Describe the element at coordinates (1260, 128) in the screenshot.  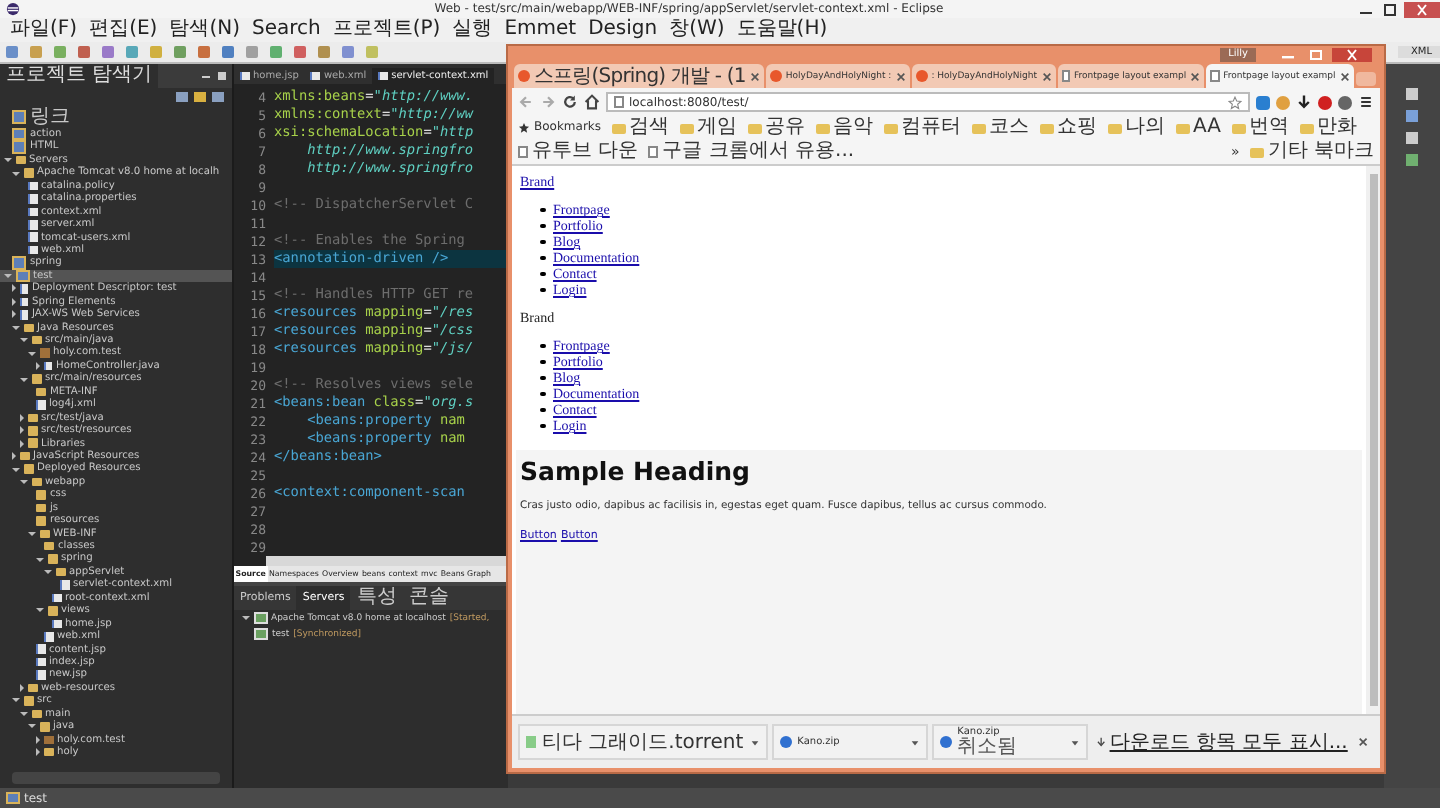
I see `bookmark-item: 번역` at that location.